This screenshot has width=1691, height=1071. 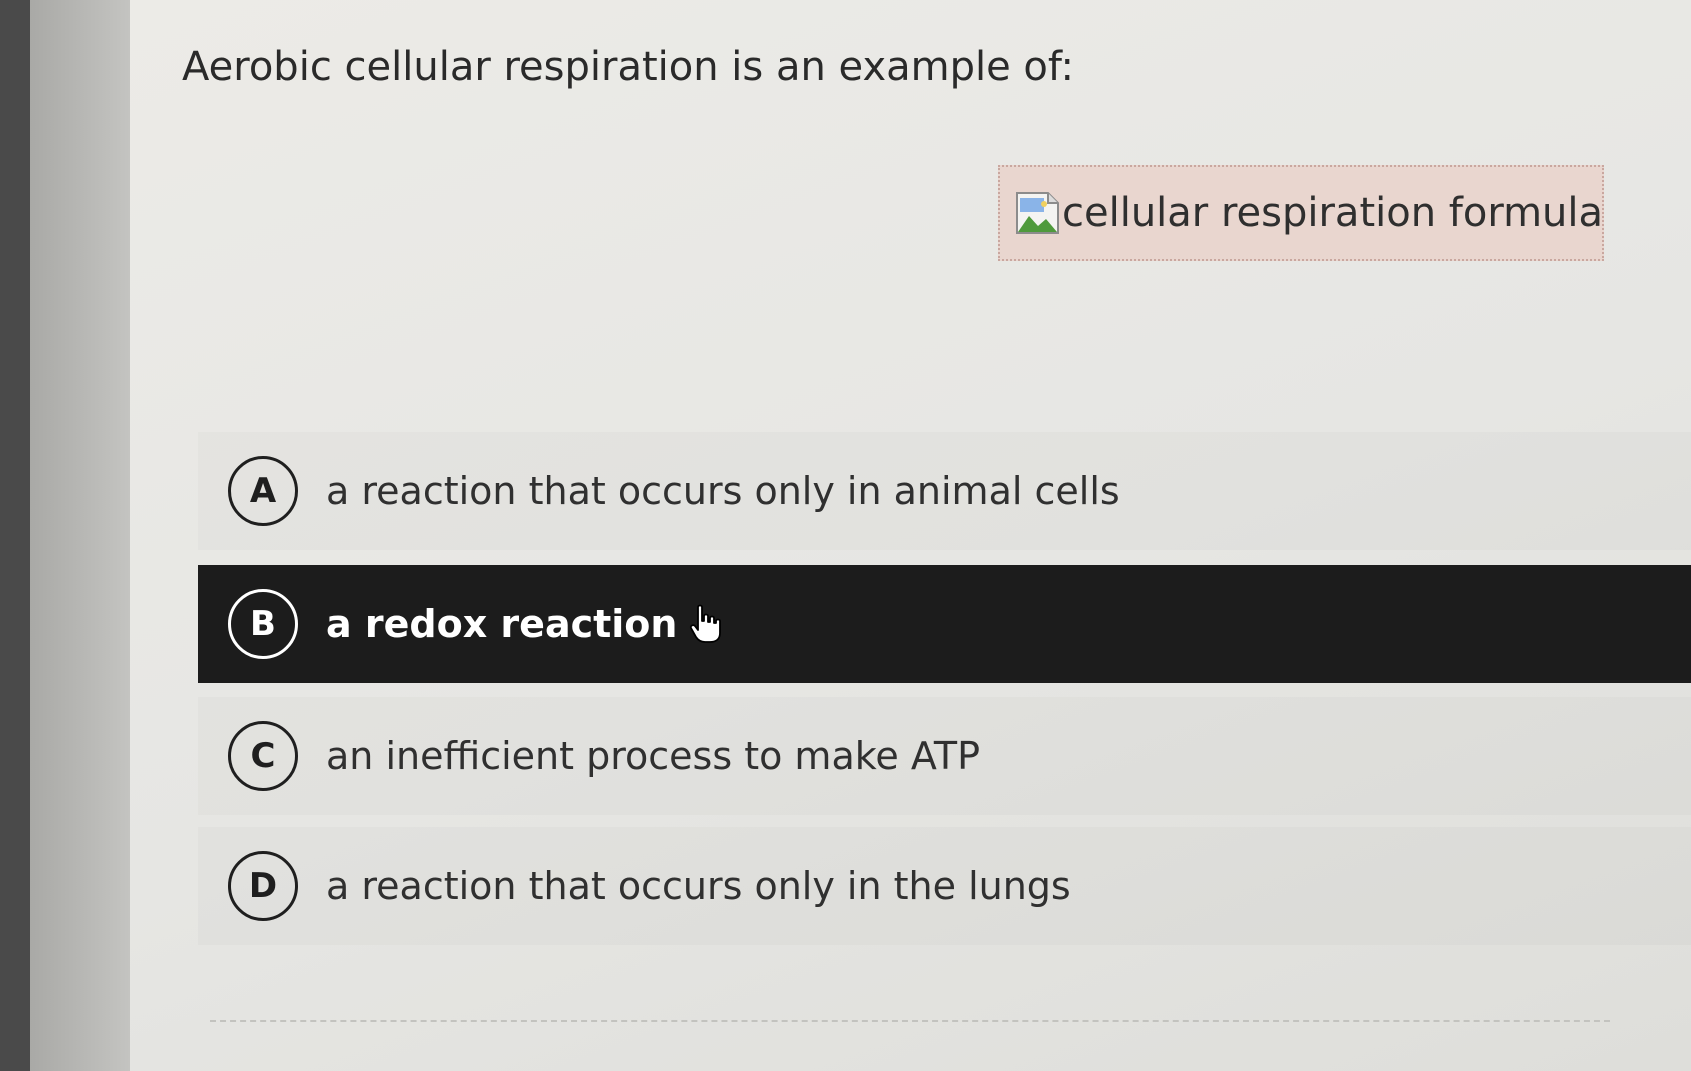 I want to click on screen-bezel, so click(x=15, y=535).